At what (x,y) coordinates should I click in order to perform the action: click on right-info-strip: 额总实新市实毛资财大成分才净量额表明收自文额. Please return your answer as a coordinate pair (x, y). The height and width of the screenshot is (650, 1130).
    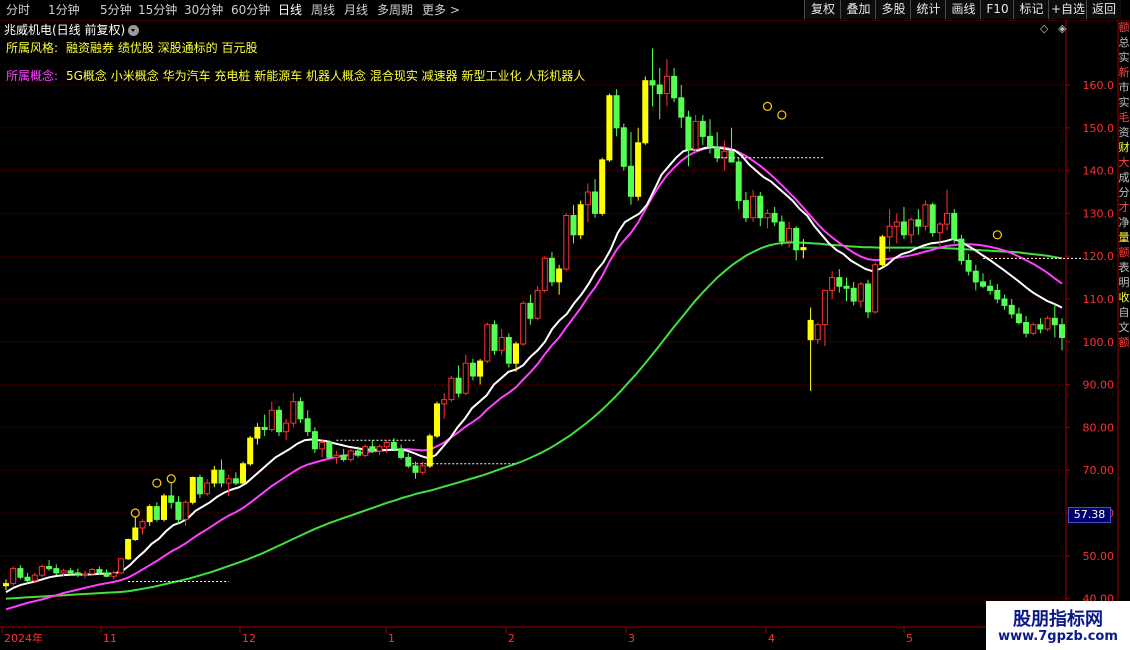
    Looking at the image, I should click on (1124, 310).